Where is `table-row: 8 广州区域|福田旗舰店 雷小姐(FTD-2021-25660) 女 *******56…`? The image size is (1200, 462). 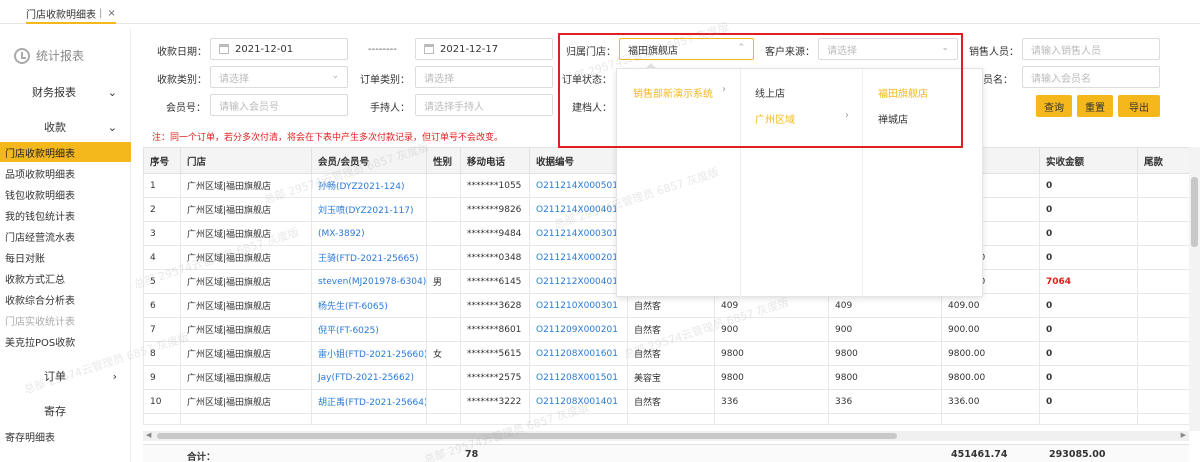 table-row: 8 广州区域|福田旗舰店 雷小姐(FTD-2021-25660) 女 *******56… is located at coordinates (666, 353).